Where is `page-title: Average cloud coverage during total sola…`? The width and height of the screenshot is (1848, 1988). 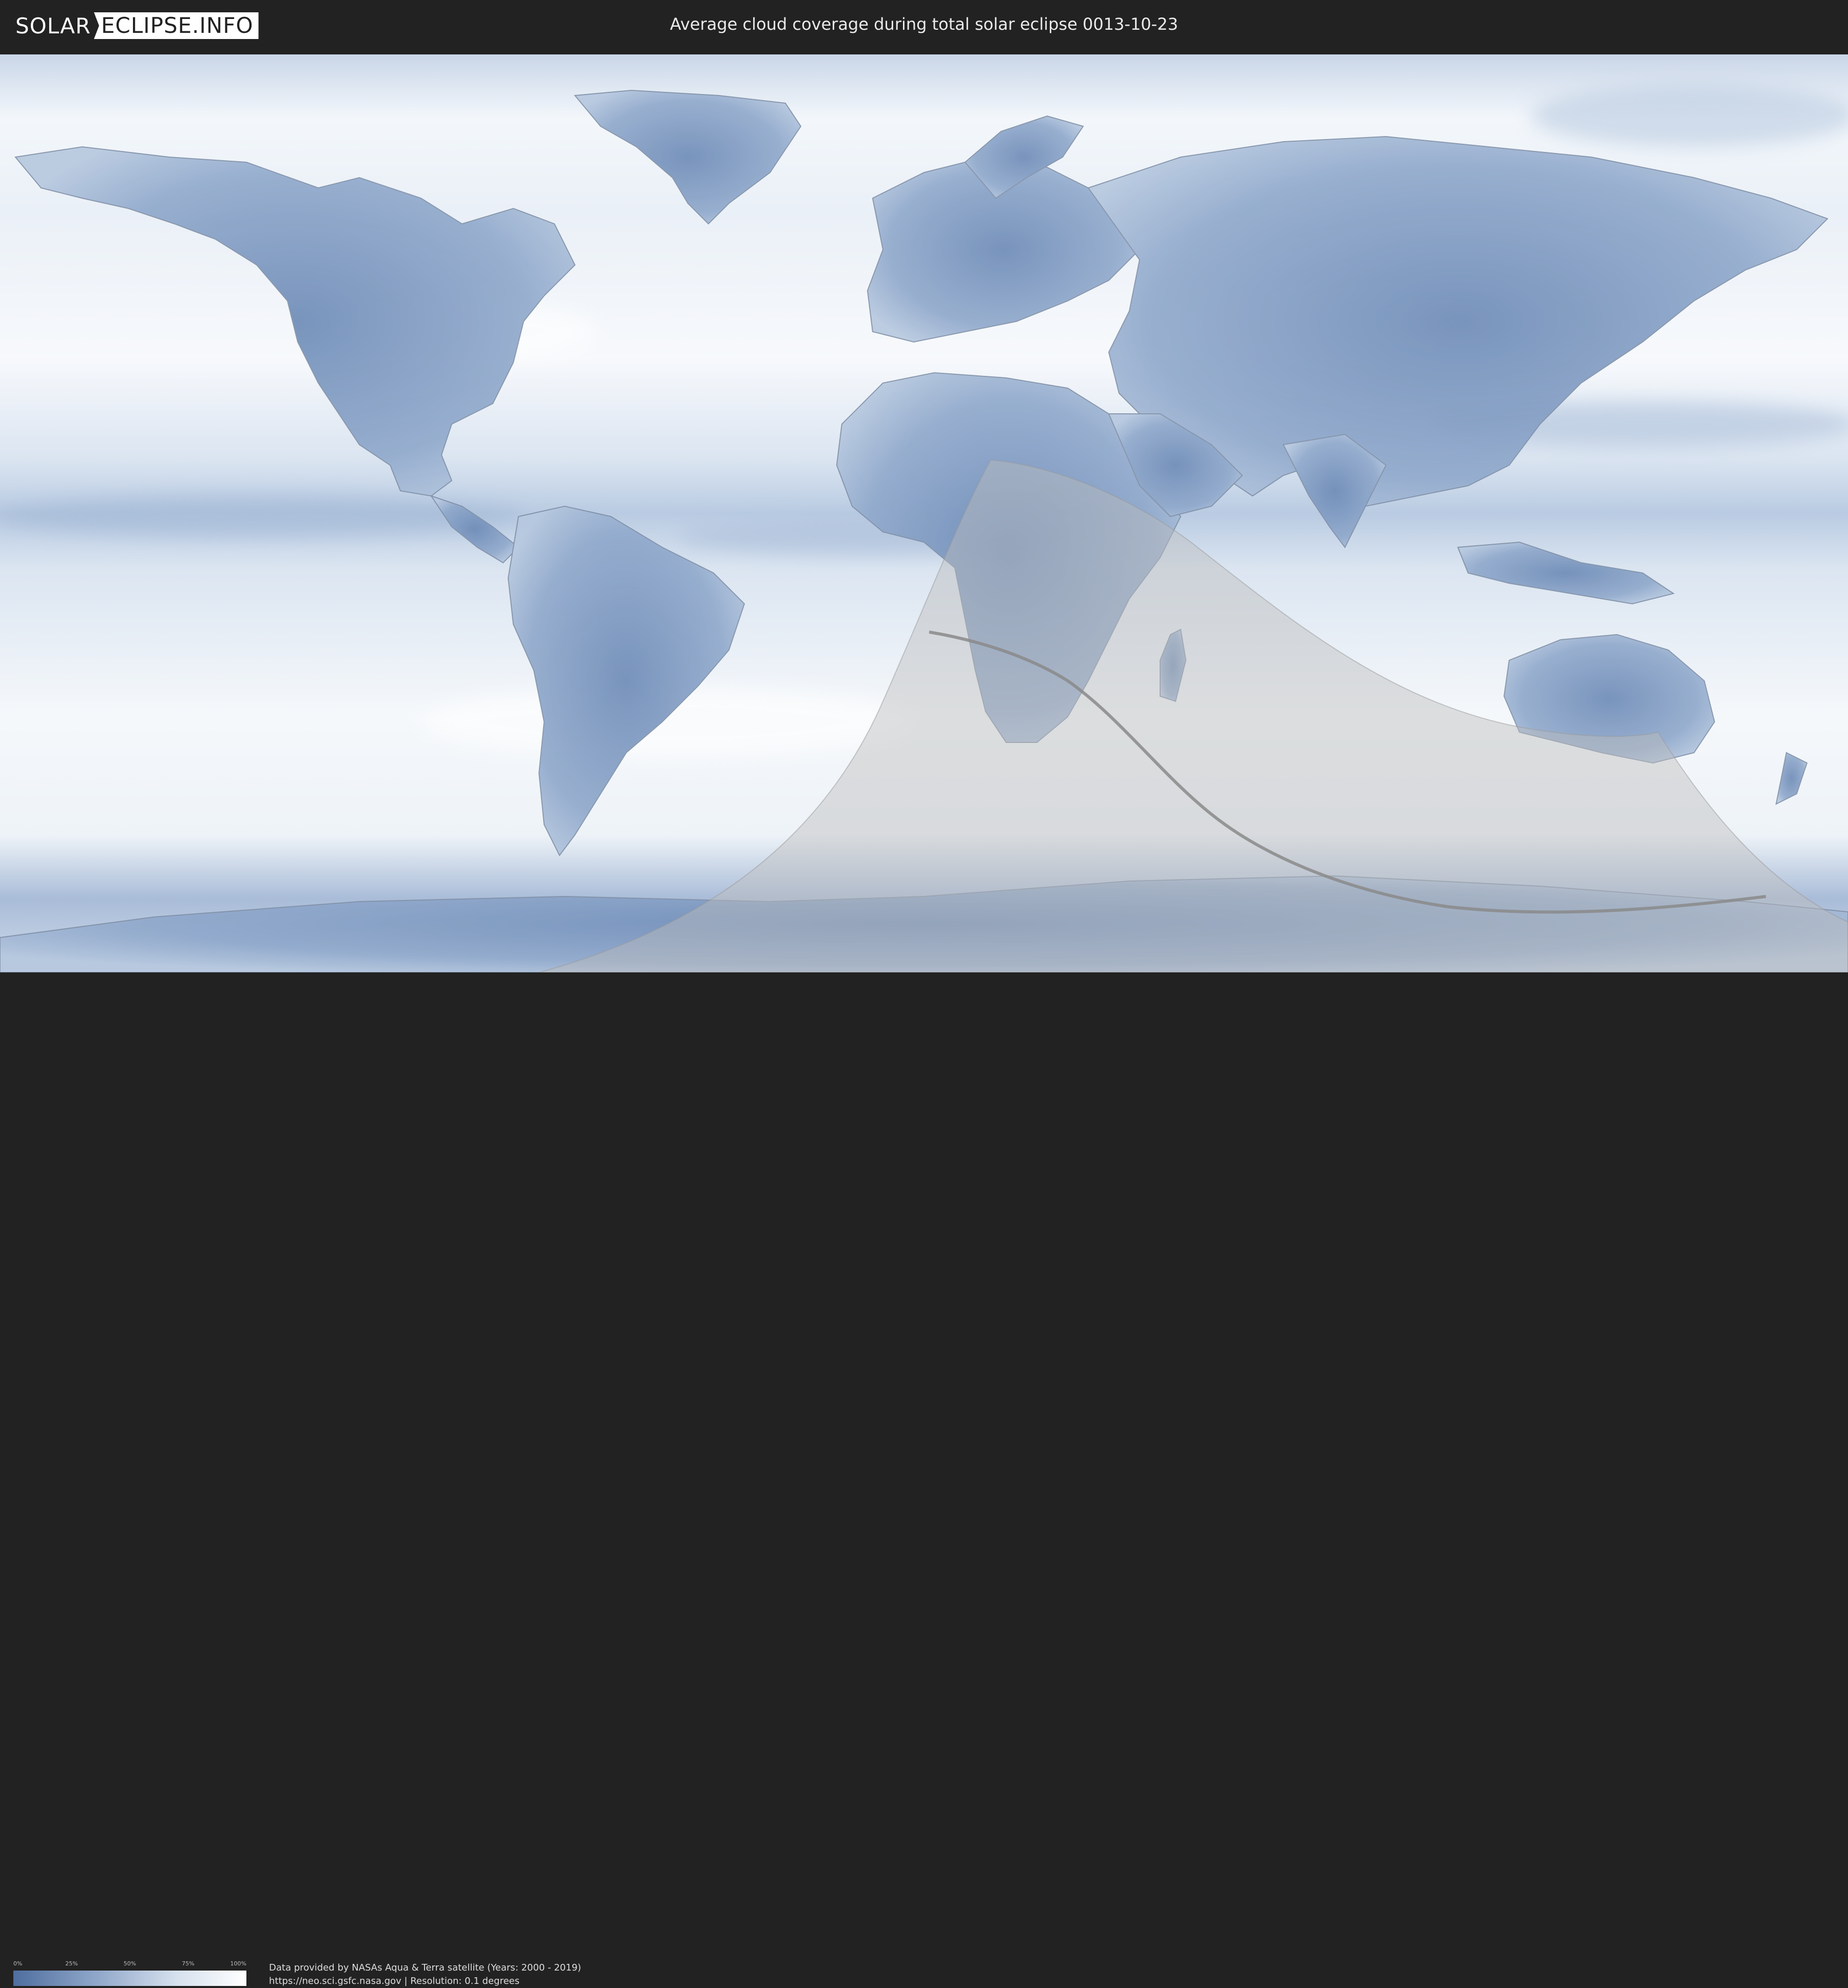
page-title: Average cloud coverage during total sola… is located at coordinates (924, 24).